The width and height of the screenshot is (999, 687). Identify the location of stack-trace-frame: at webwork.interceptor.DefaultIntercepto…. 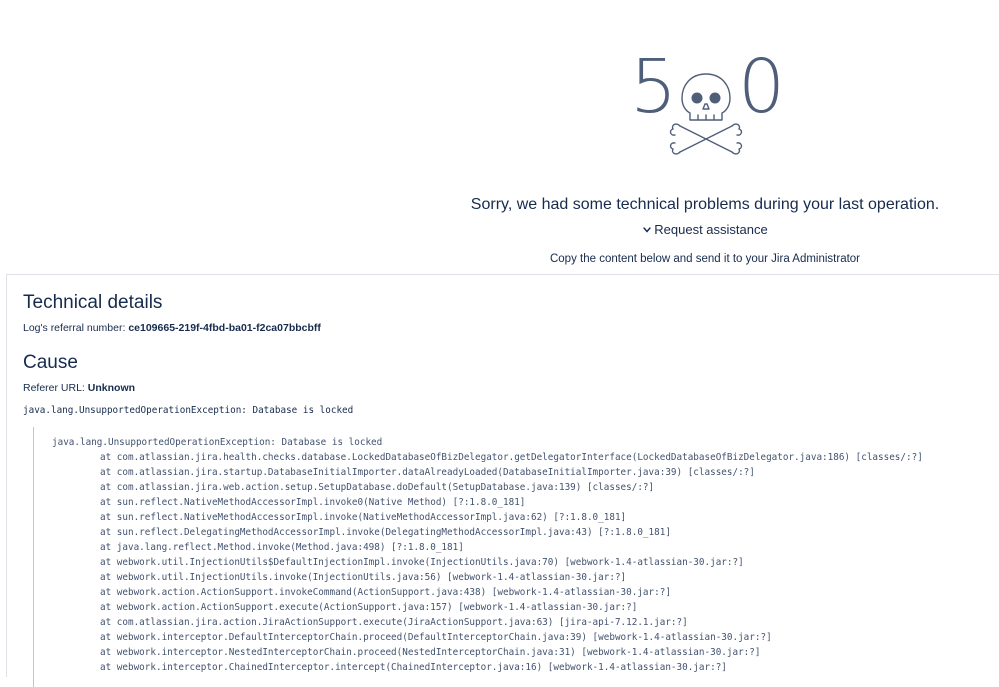
(436, 637).